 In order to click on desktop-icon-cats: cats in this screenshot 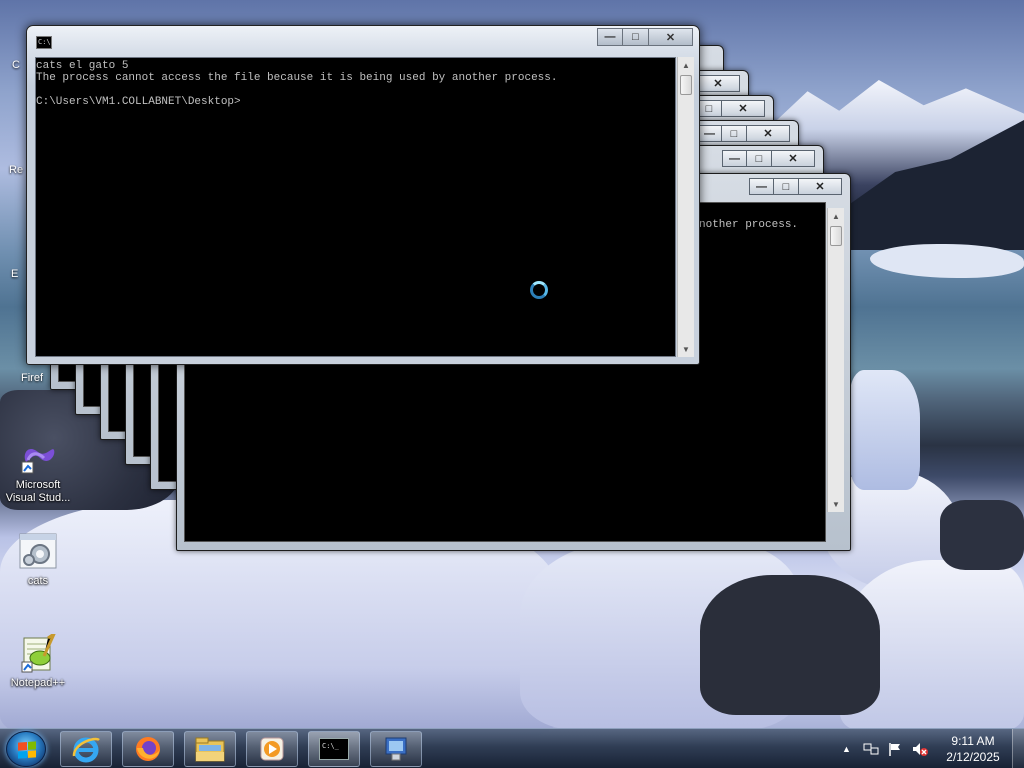, I will do `click(38, 560)`.